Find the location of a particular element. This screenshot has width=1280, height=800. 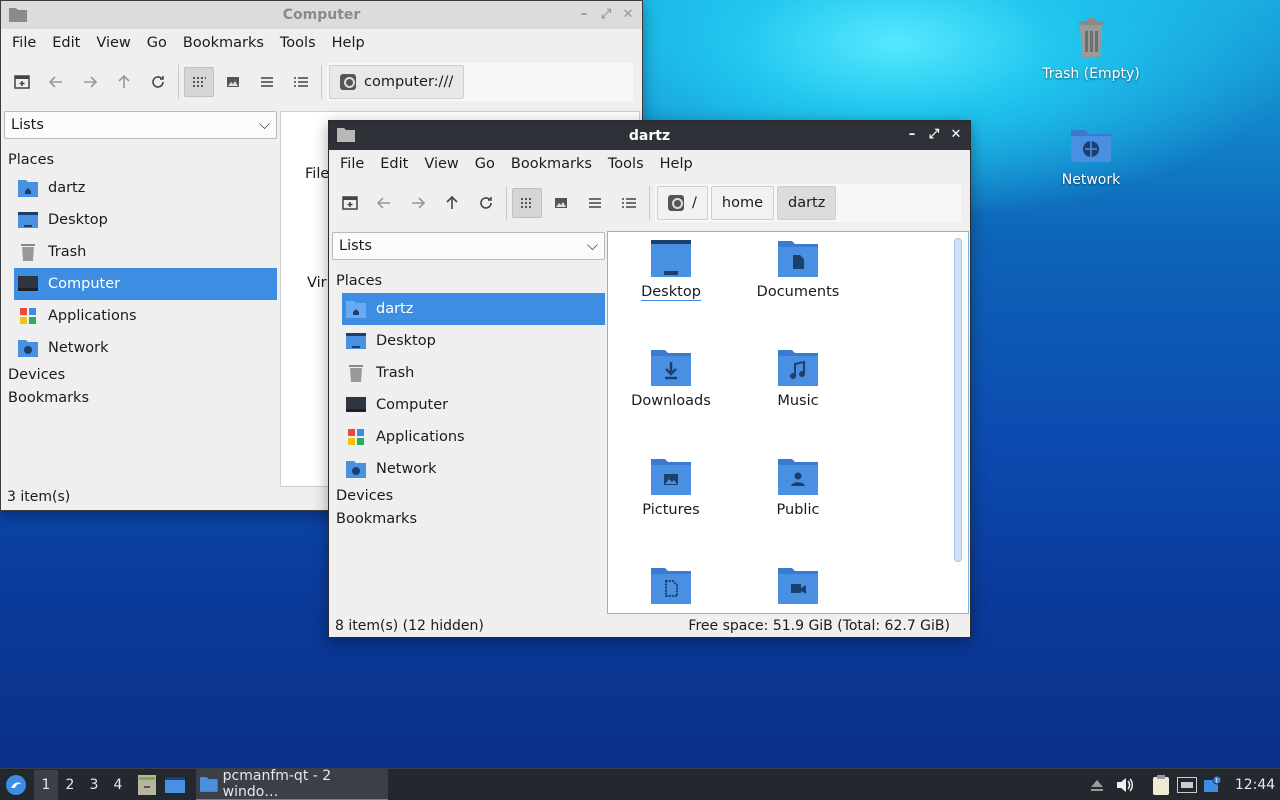

update-notifier-button: ! is located at coordinates (1213, 784).